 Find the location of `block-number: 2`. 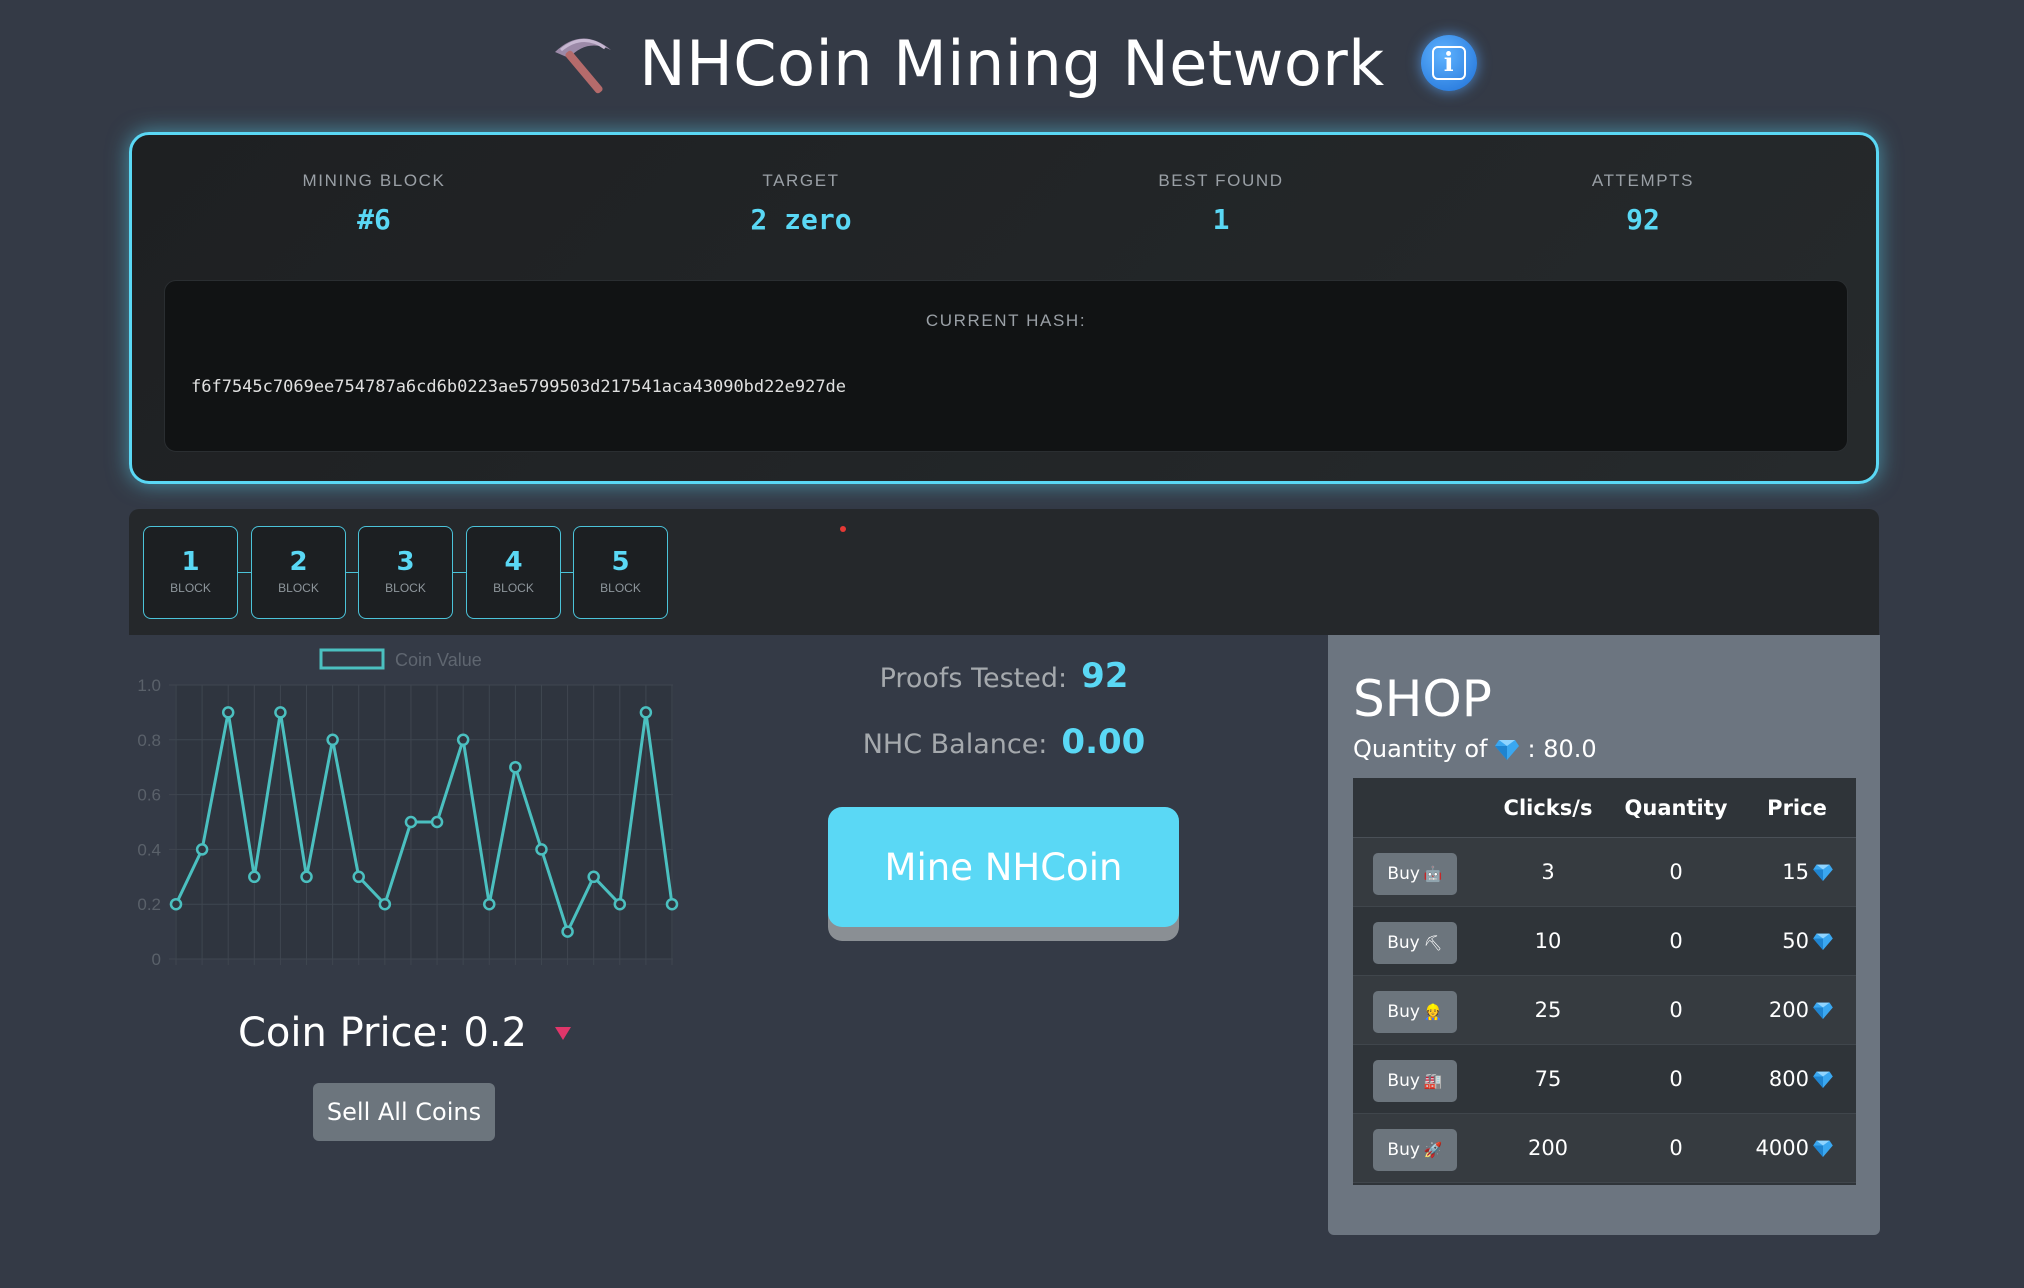

block-number: 2 is located at coordinates (298, 562).